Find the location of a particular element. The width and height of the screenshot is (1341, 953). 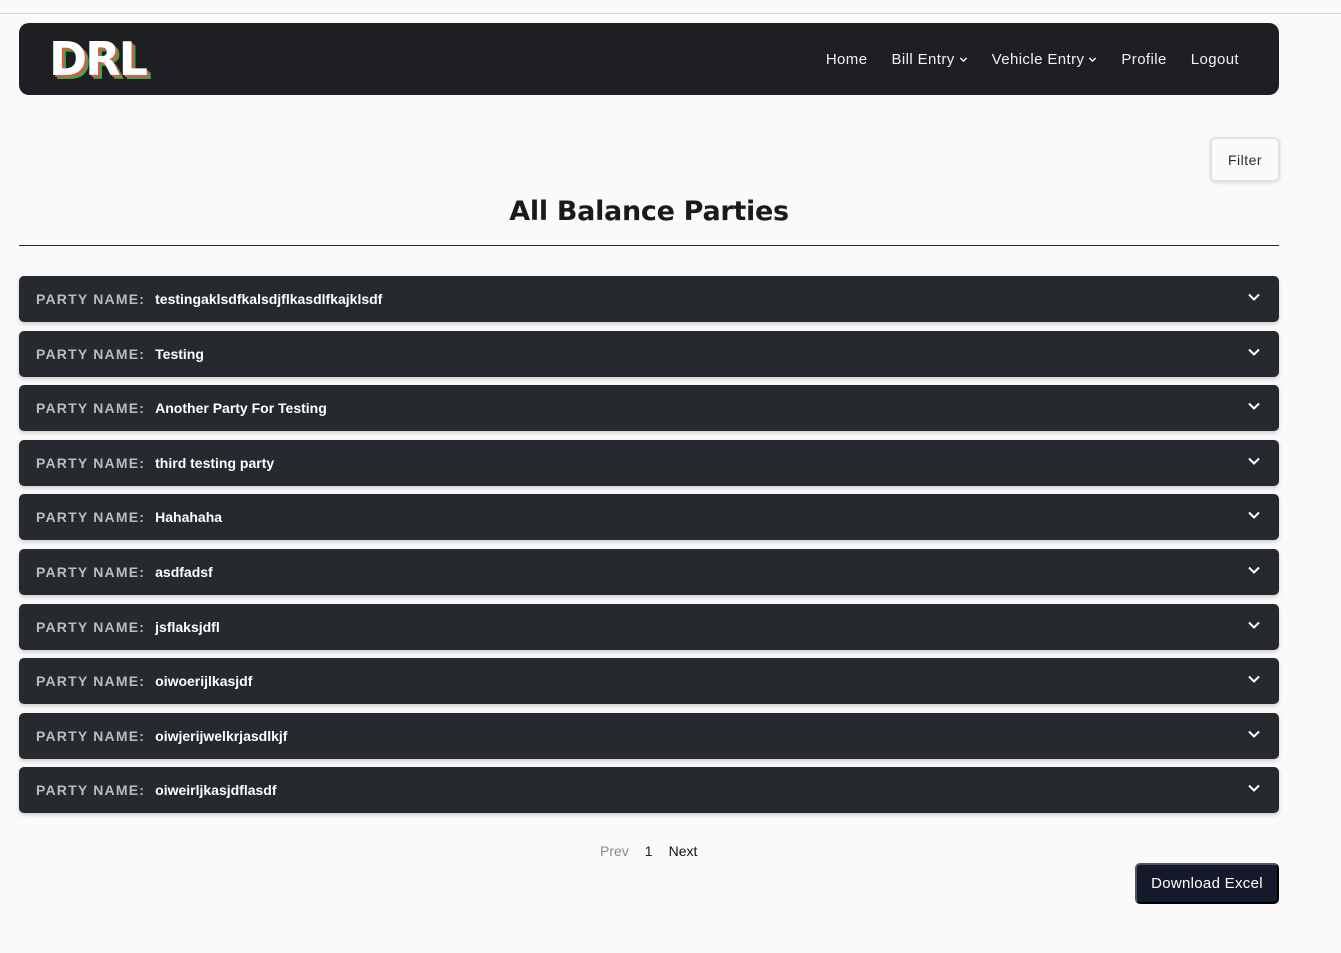

party-row: PARTY NAME: oiwoerijlkasjdf is located at coordinates (649, 681).